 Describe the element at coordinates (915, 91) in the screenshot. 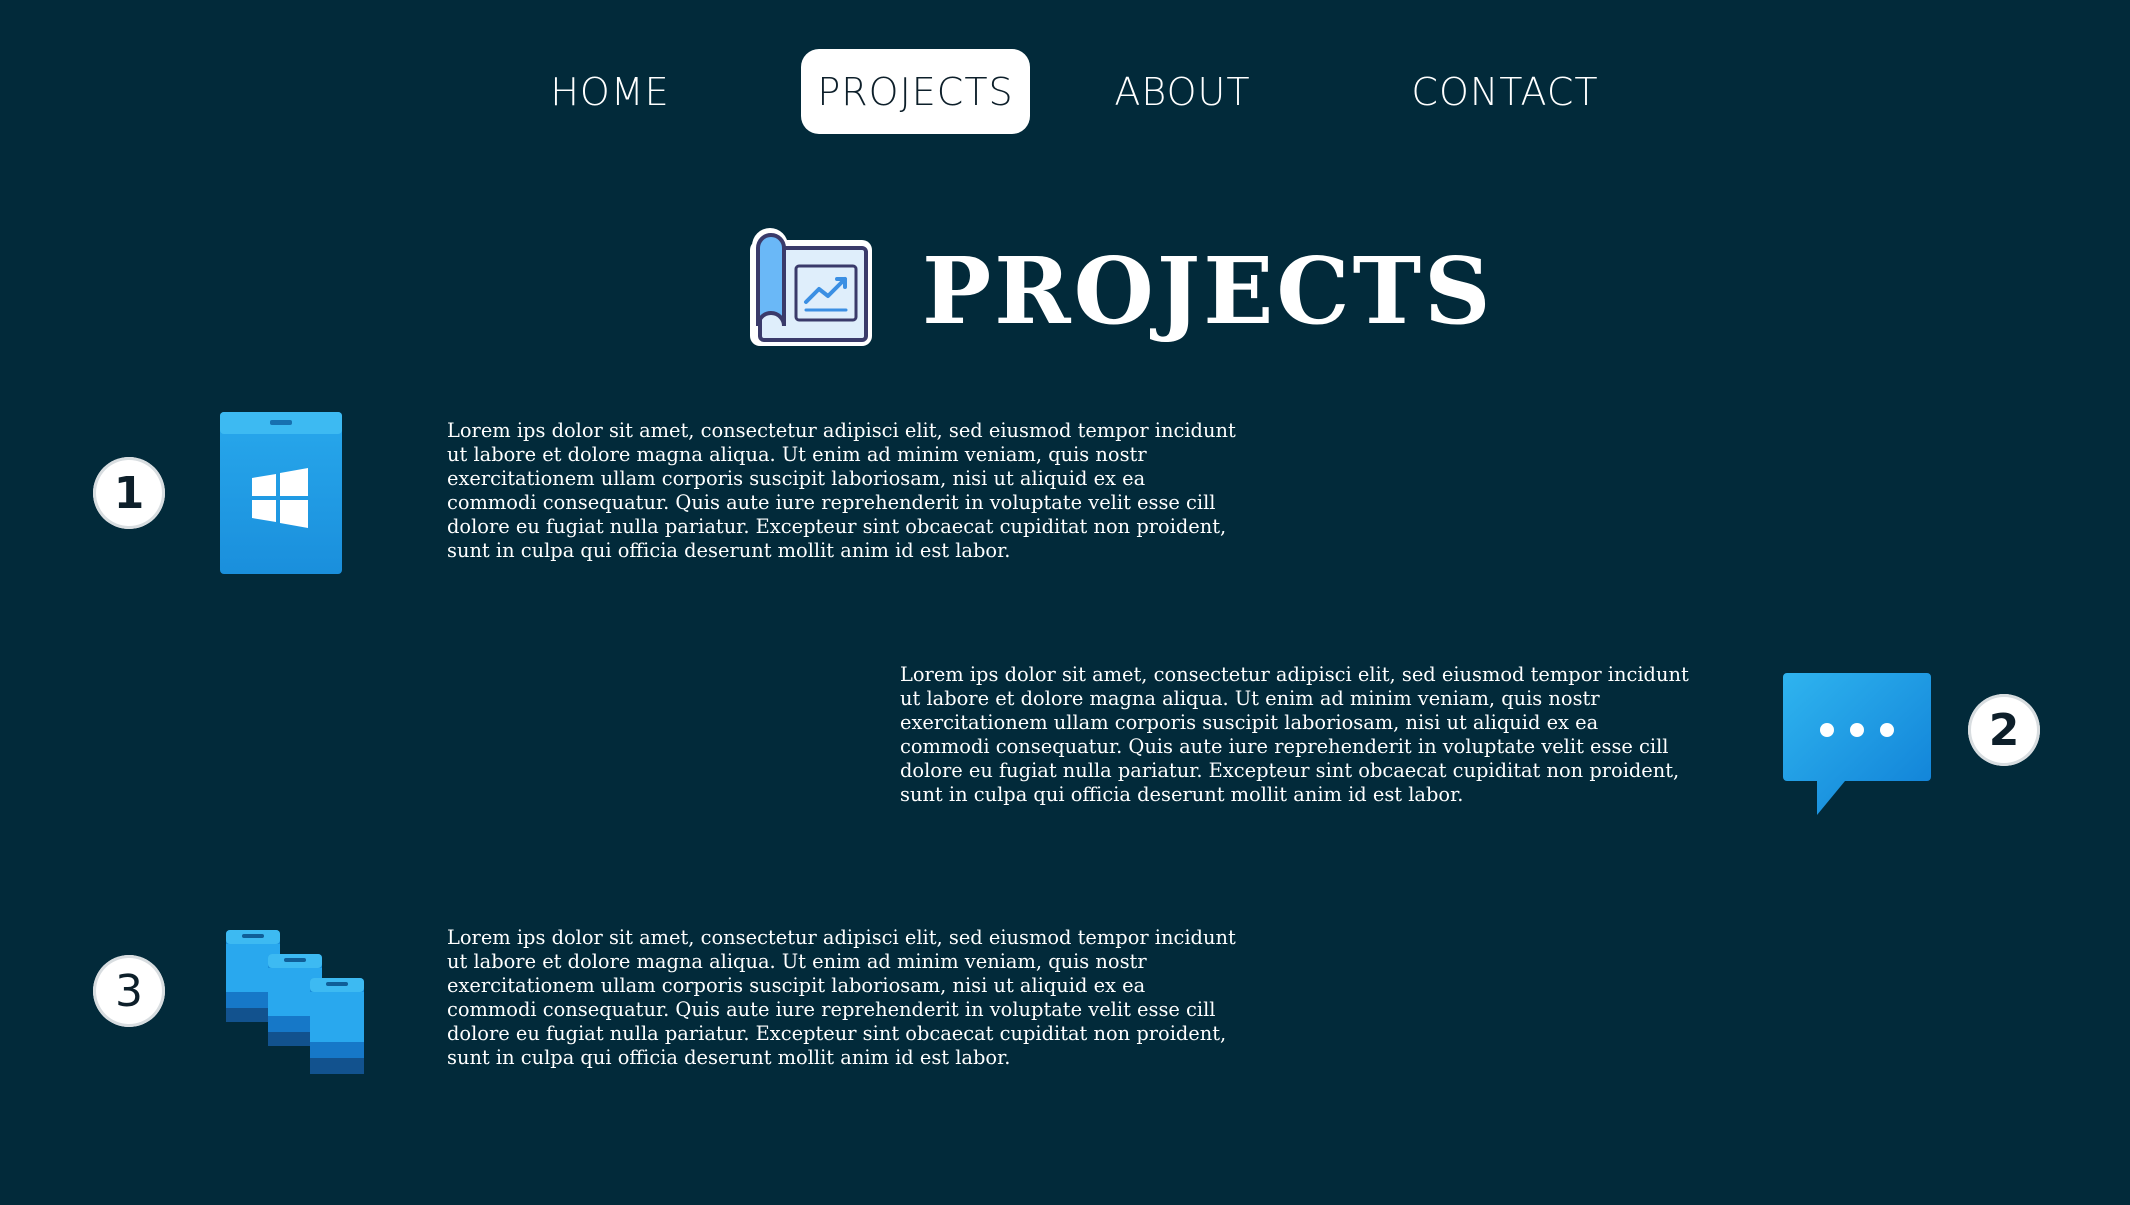

I see `nav-projects-link: PROJECTS` at that location.